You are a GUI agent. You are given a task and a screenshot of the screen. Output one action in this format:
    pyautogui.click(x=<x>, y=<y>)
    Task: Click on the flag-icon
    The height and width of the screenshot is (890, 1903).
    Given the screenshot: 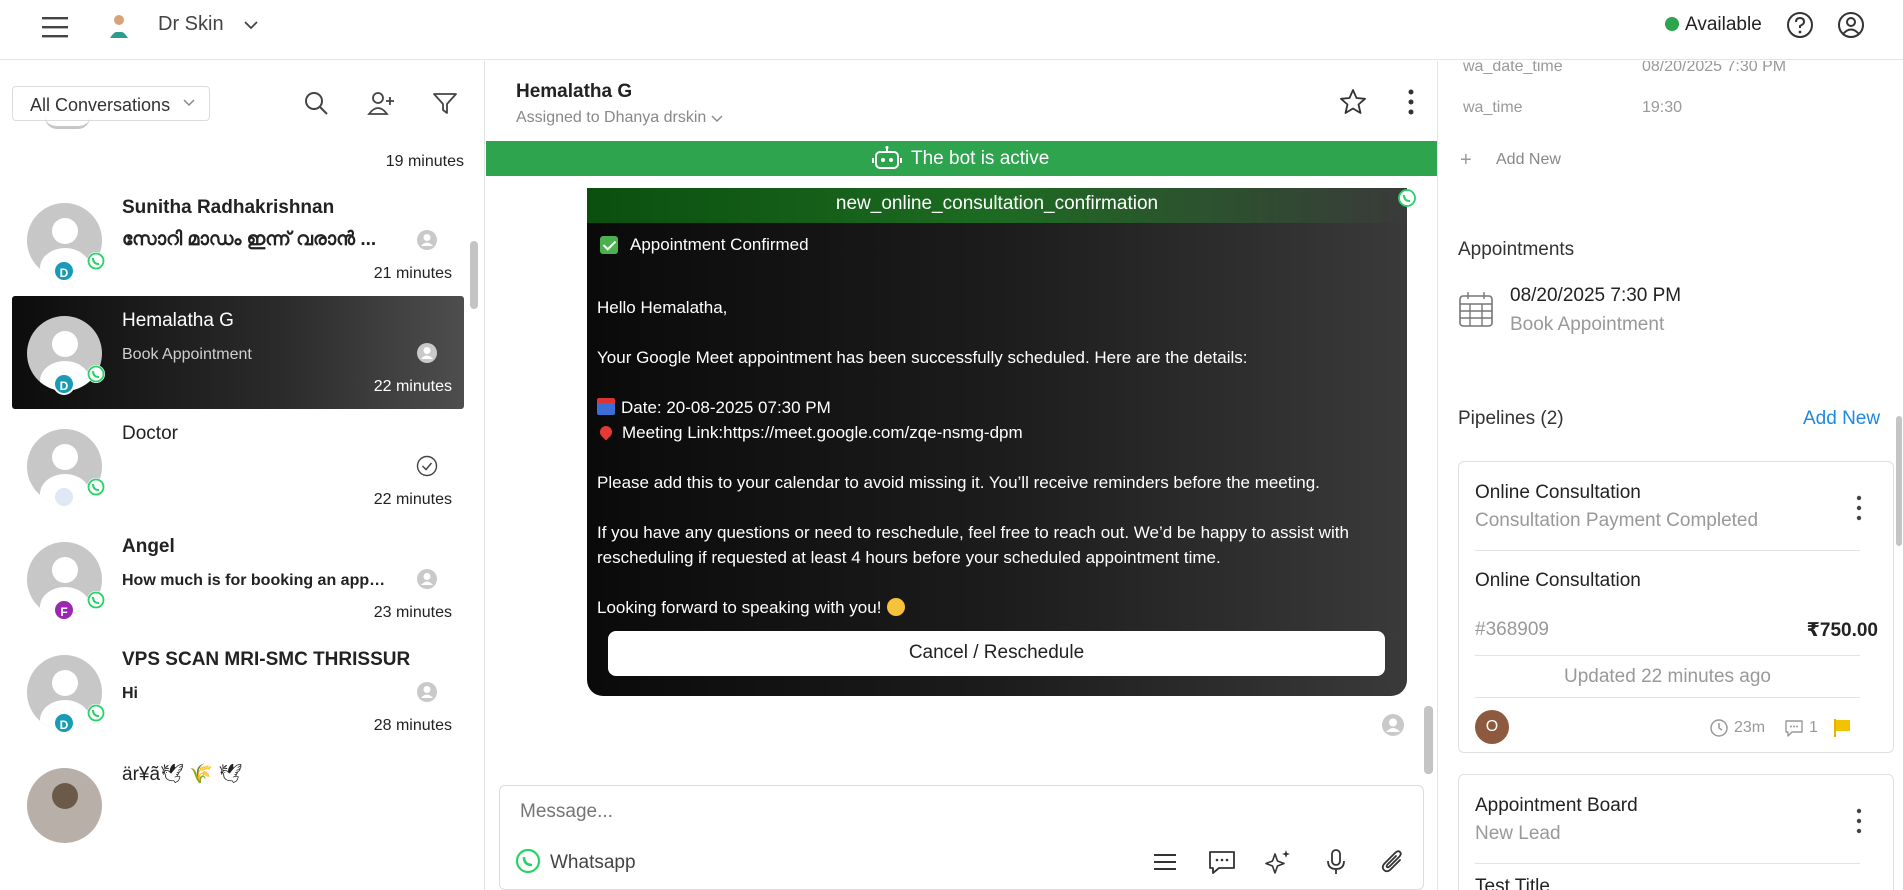 What is the action you would take?
    pyautogui.click(x=1842, y=728)
    